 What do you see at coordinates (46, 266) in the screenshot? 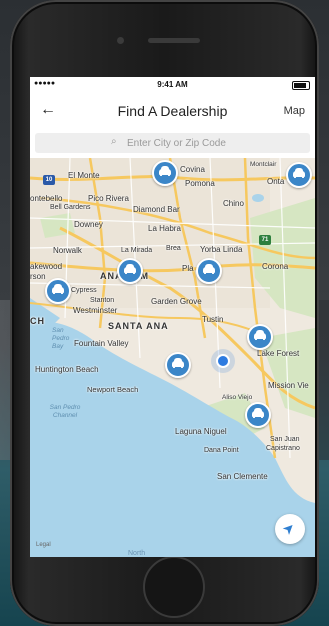
I see `label-lakewood: akewood` at bounding box center [46, 266].